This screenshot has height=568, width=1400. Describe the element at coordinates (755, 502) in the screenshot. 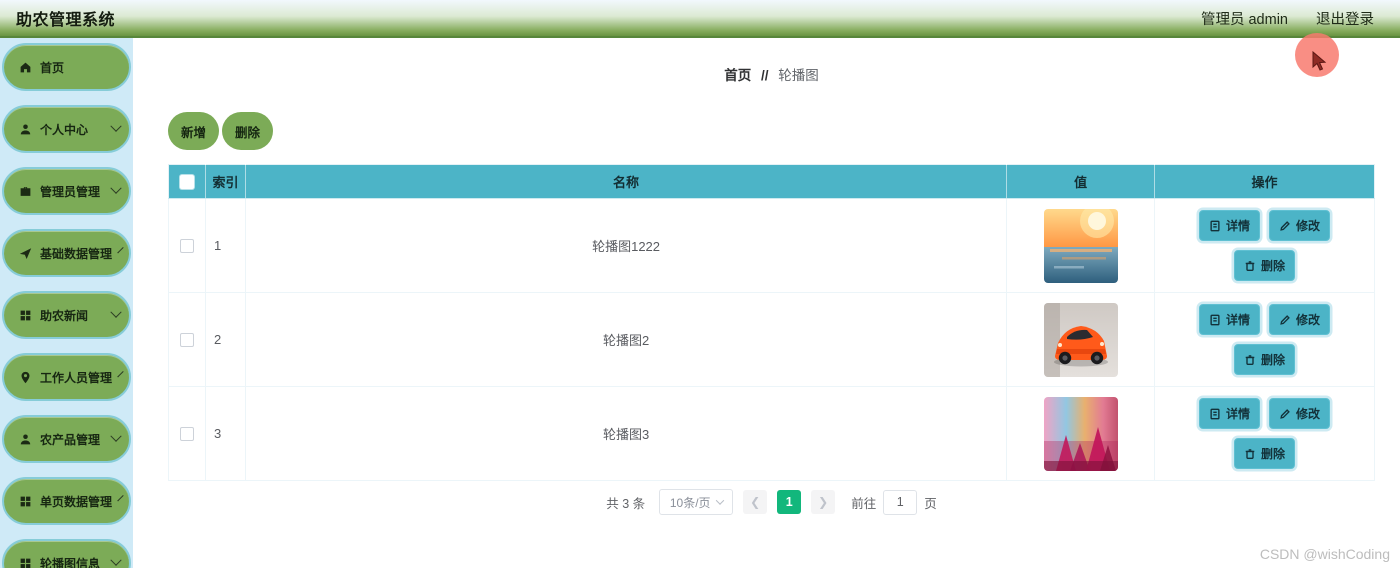

I see `prev-page-button: ❮` at that location.